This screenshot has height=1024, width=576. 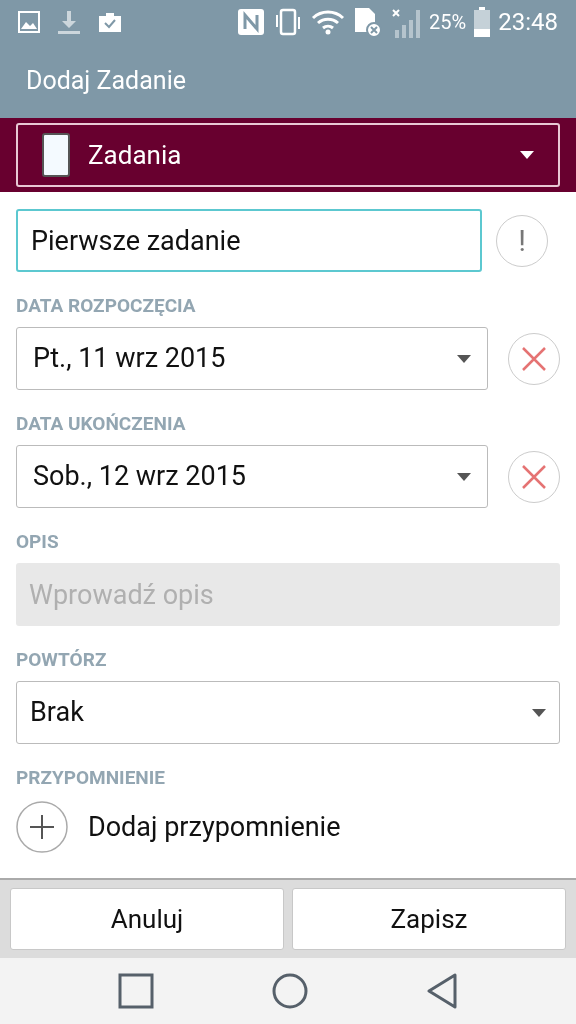 What do you see at coordinates (42, 827) in the screenshot?
I see `add-icon` at bounding box center [42, 827].